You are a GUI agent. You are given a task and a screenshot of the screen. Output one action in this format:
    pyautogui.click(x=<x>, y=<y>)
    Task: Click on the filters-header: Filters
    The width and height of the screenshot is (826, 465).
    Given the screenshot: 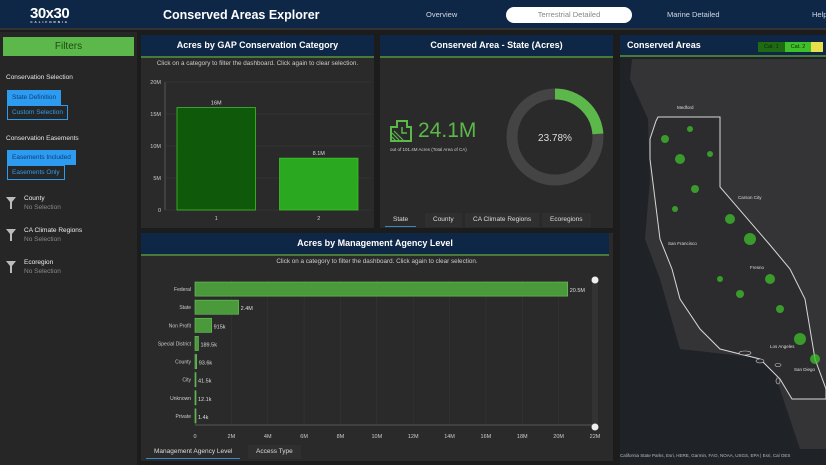 What is the action you would take?
    pyautogui.click(x=68, y=46)
    